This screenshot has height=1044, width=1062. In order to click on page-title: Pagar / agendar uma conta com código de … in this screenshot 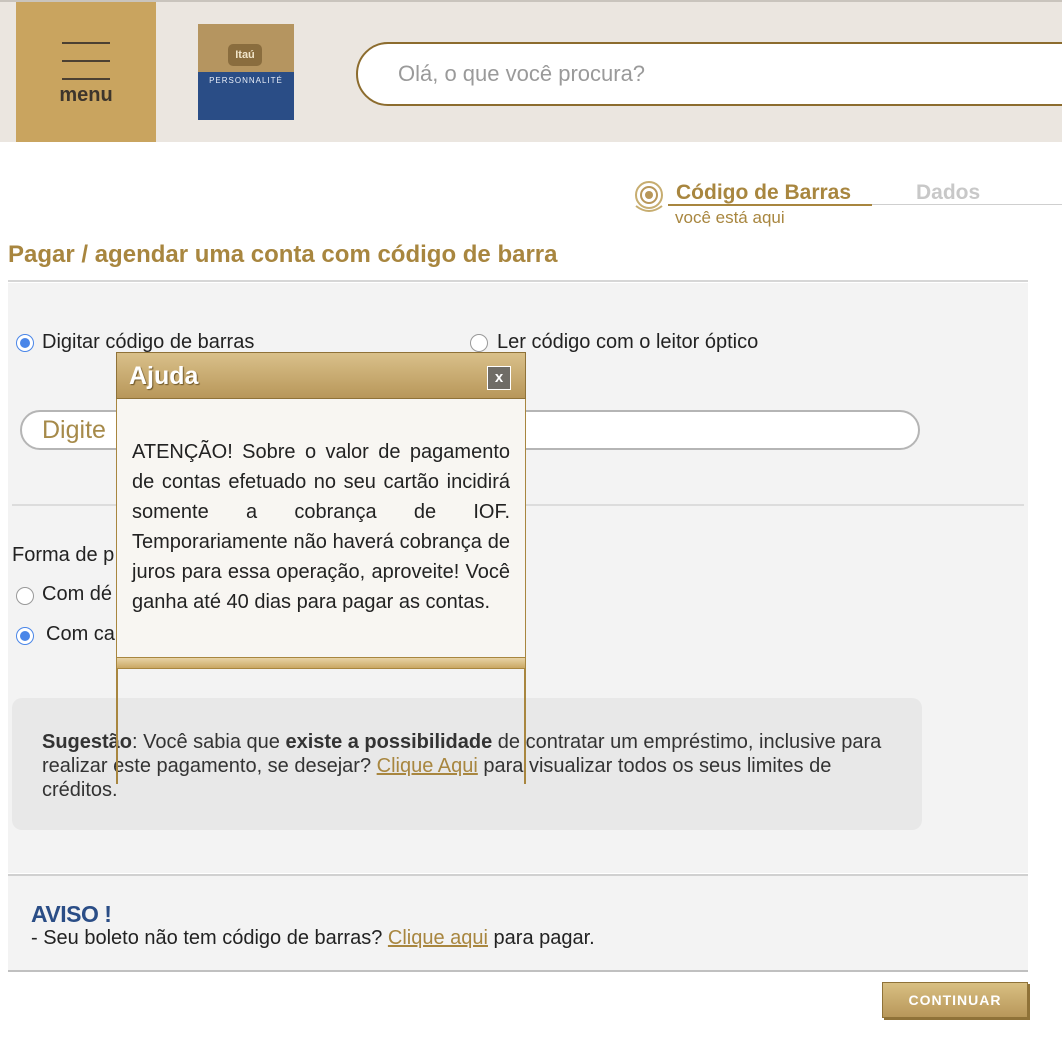, I will do `click(283, 254)`.